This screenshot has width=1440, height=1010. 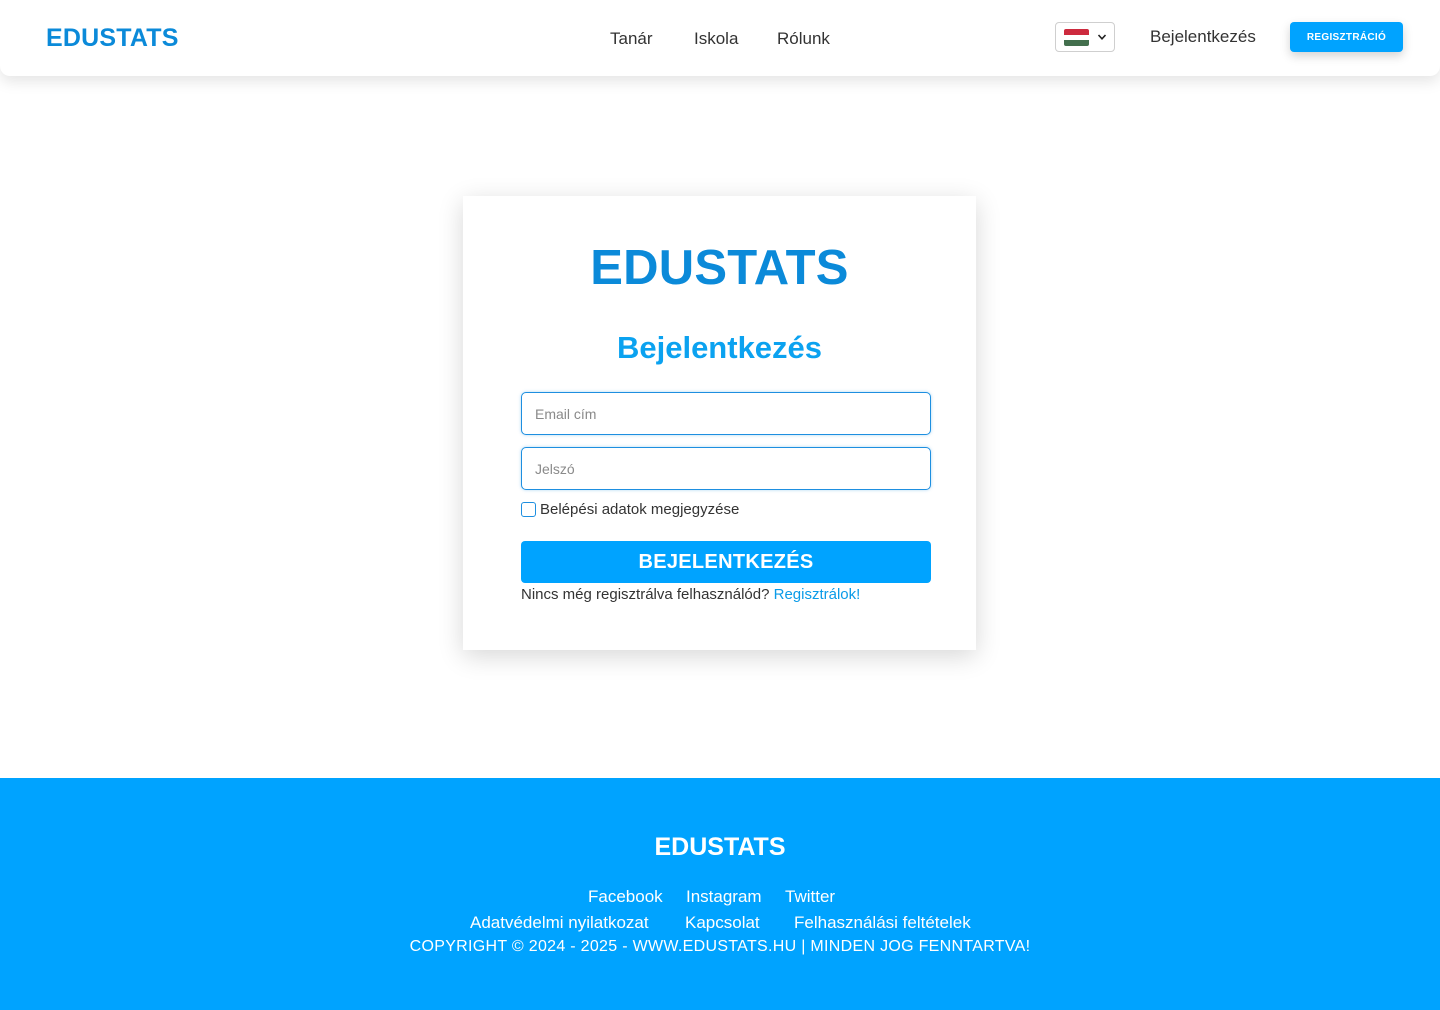 What do you see at coordinates (528, 509) in the screenshot?
I see `remember-checkbox` at bounding box center [528, 509].